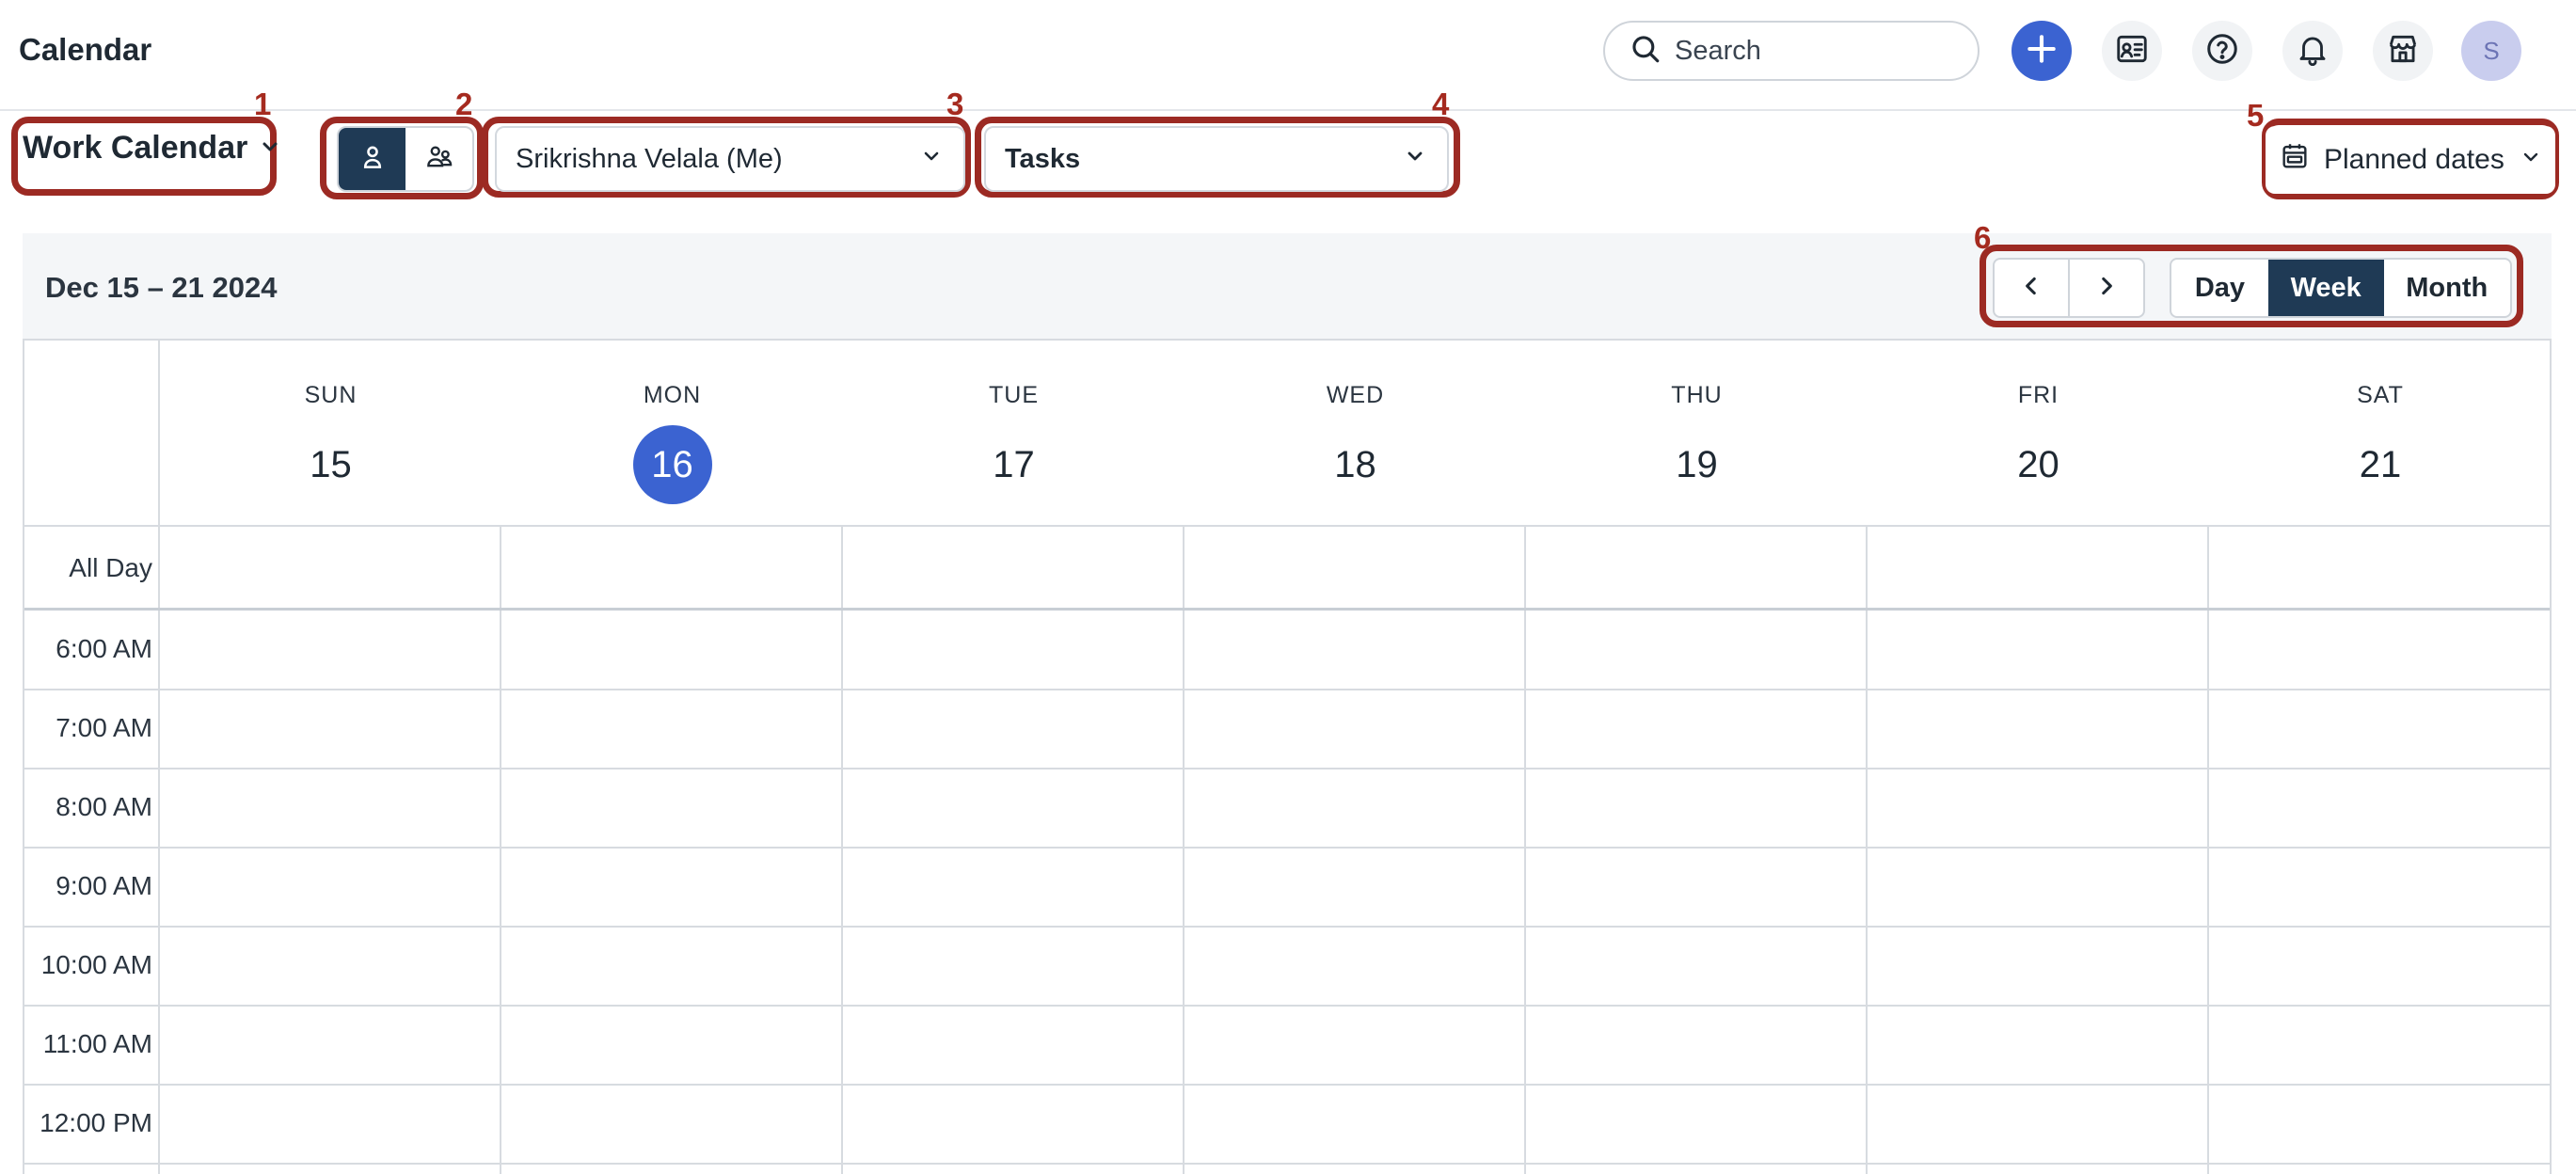  I want to click on plus-icon, so click(2041, 51).